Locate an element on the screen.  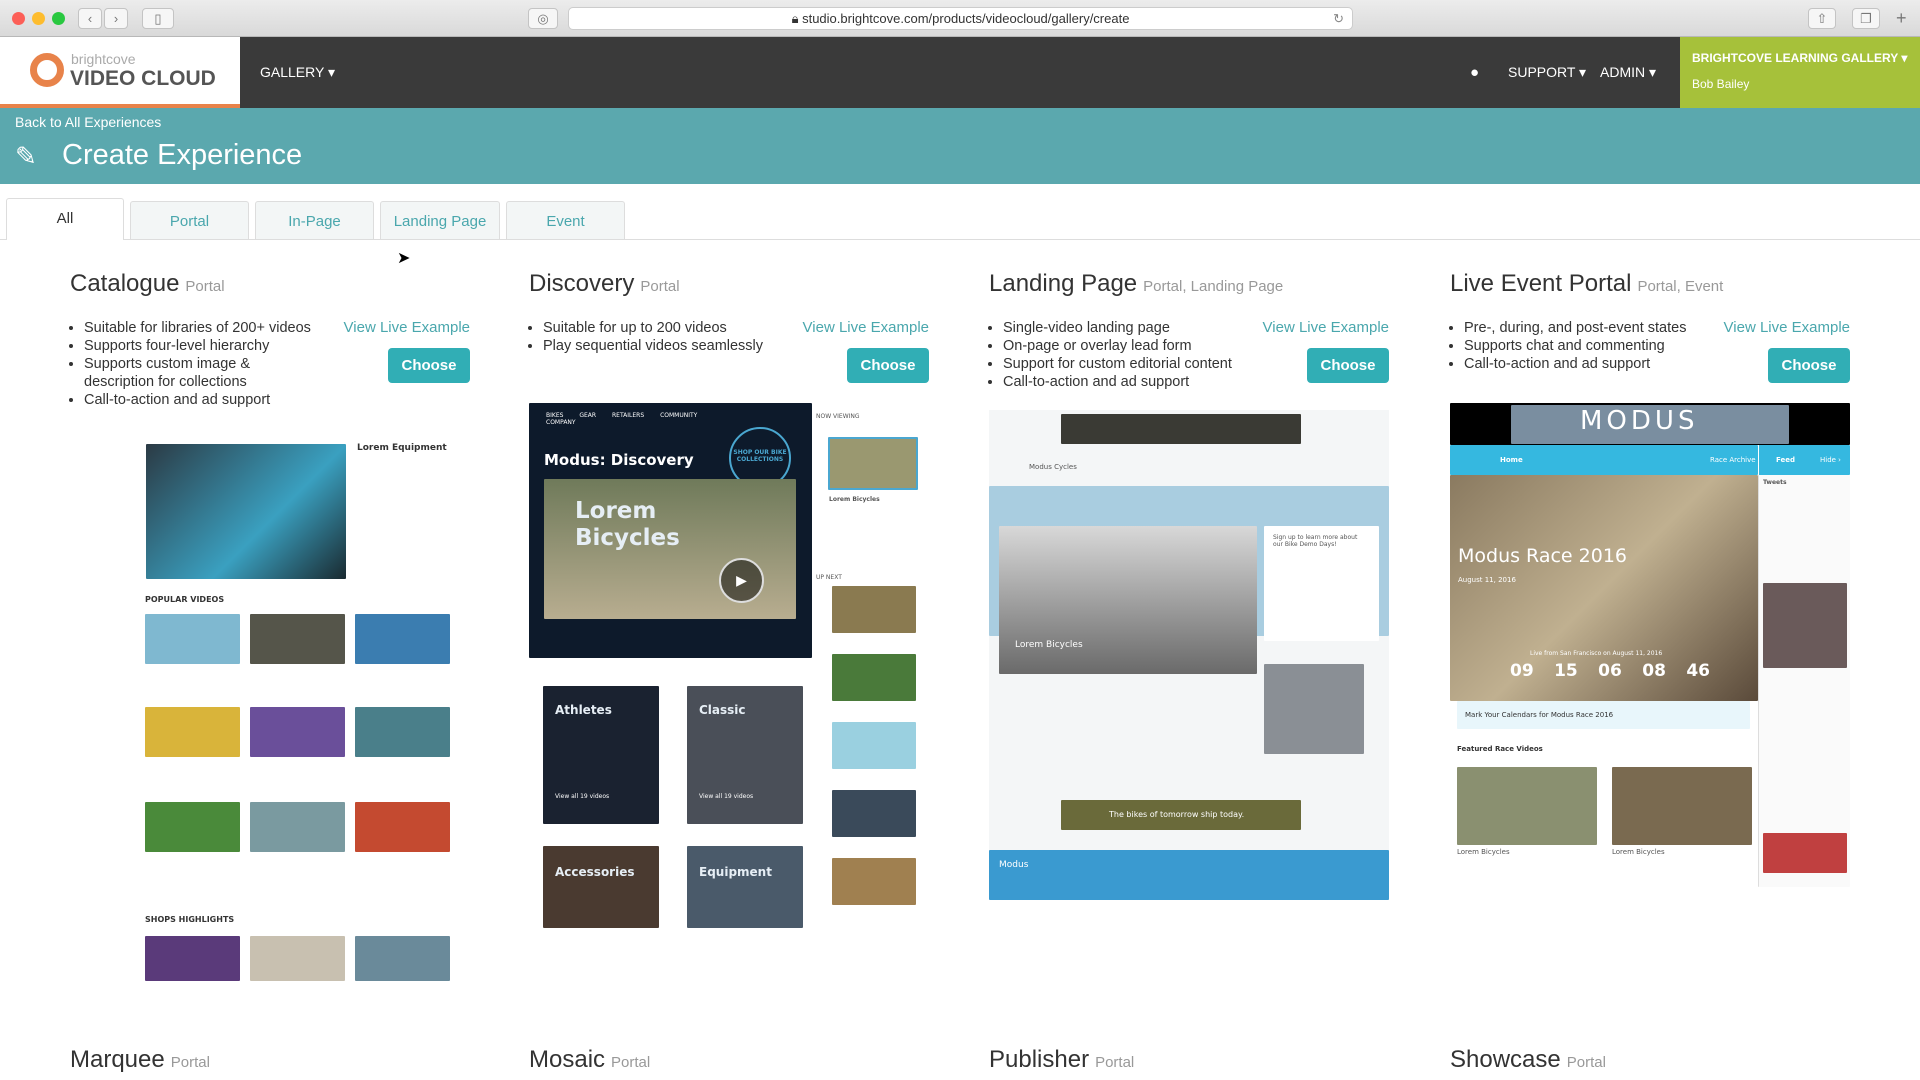
experience-title-marquee: Marquee Portal is located at coordinates (140, 1060).